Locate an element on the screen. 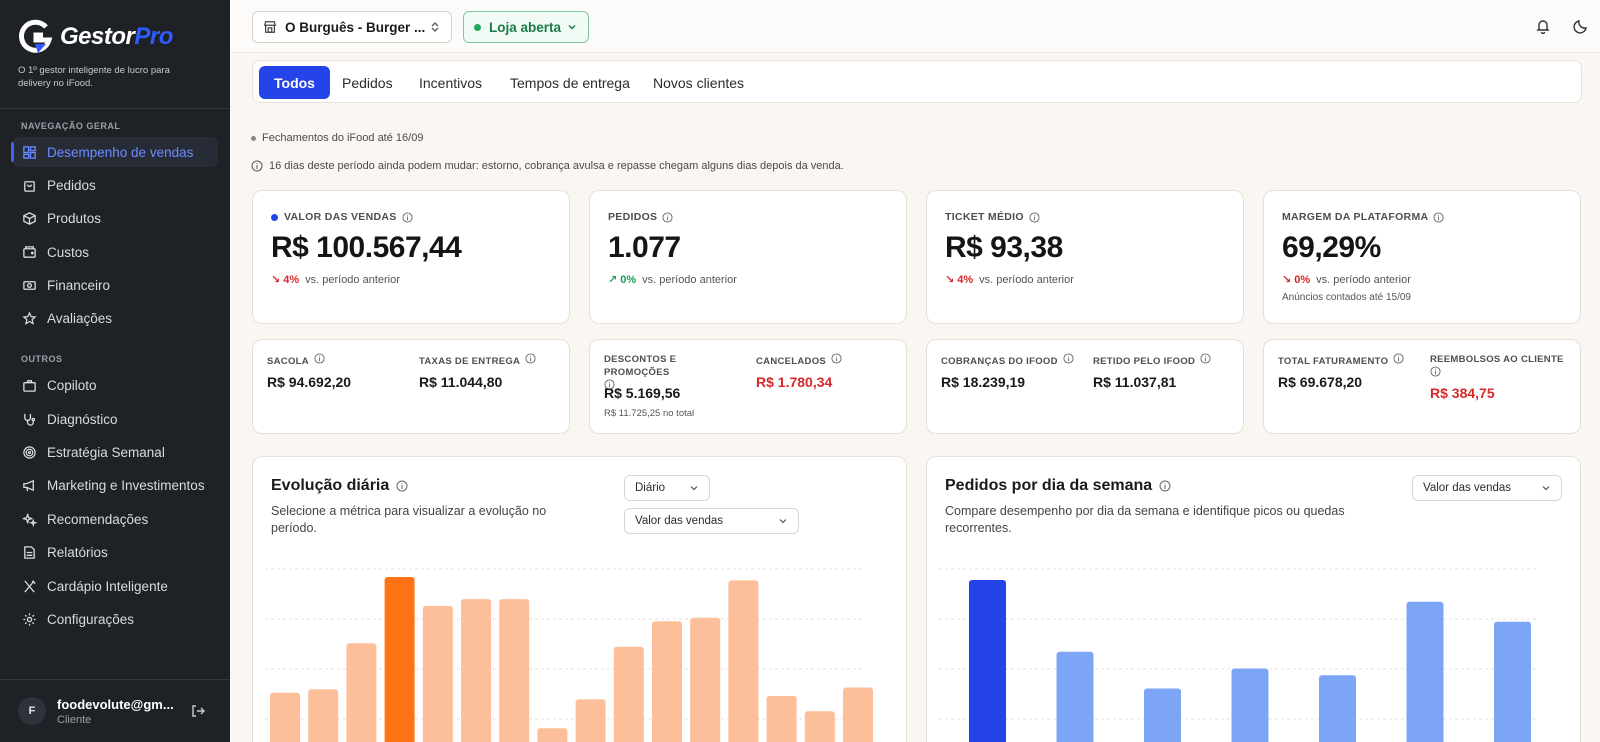  sidebar-item-label: Produtos is located at coordinates (74, 218).